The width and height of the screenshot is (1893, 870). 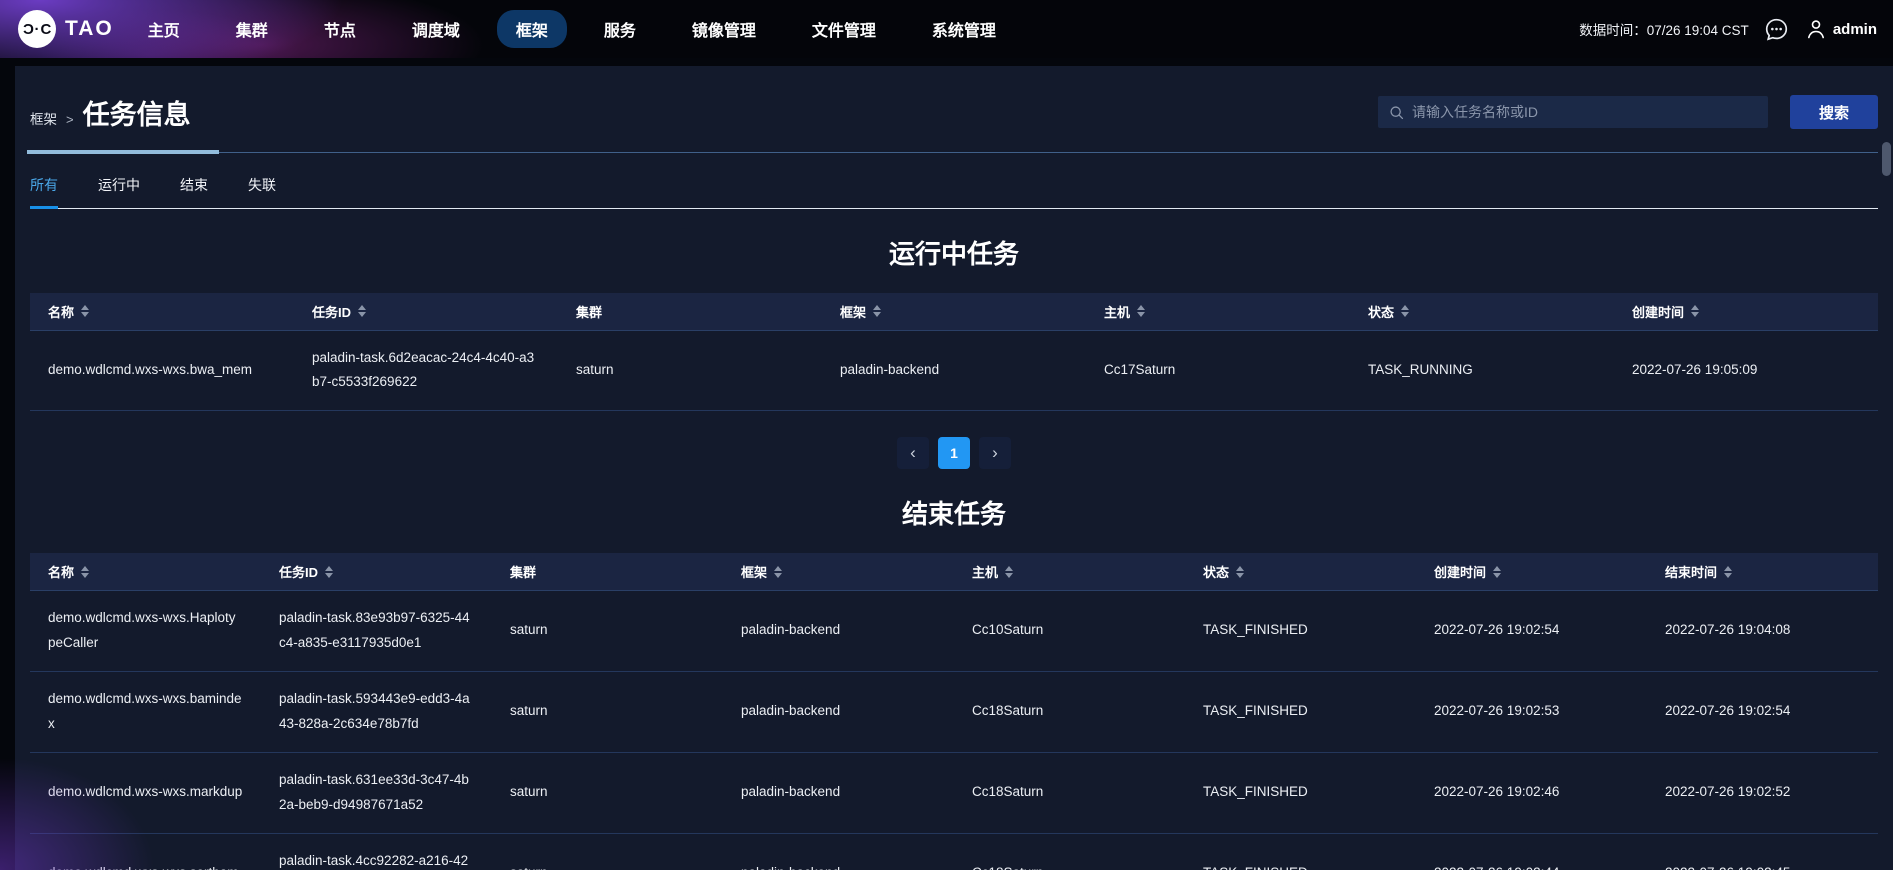 I want to click on cell-name: demo.wdlcmd.wxs-wxs.bamindex, so click(x=145, y=712).